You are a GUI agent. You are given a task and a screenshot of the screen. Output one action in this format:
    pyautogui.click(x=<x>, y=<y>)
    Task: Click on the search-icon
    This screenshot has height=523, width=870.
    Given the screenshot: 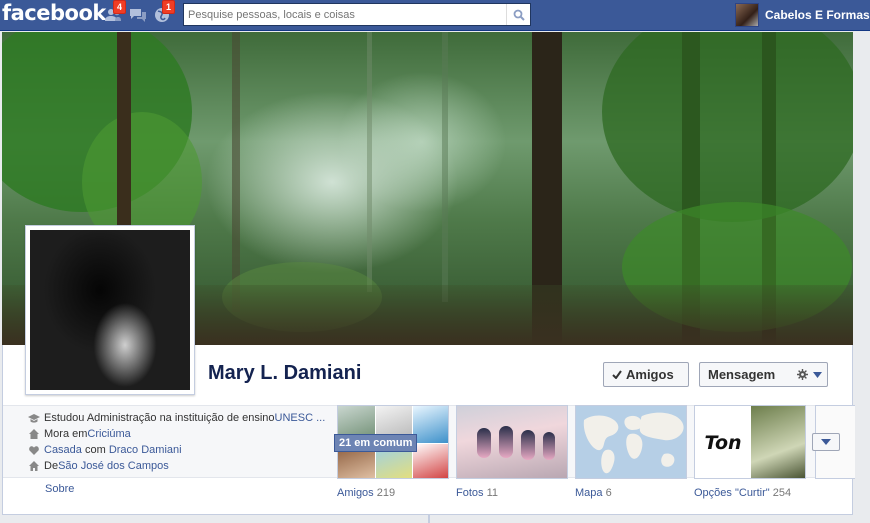 What is the action you would take?
    pyautogui.click(x=519, y=15)
    